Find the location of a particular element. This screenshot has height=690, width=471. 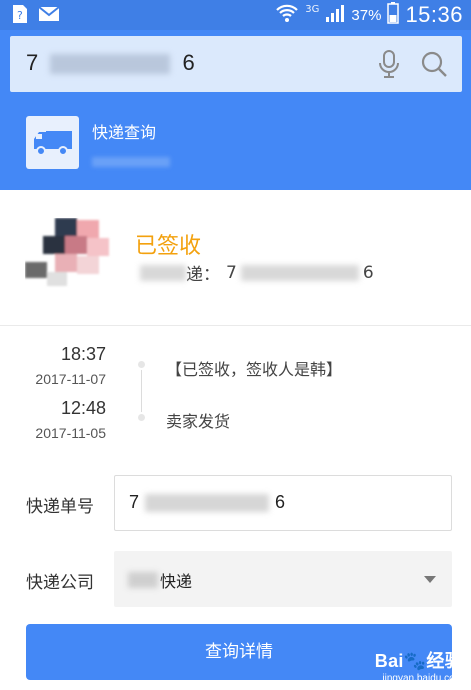

courier-logo is located at coordinates (73, 254).